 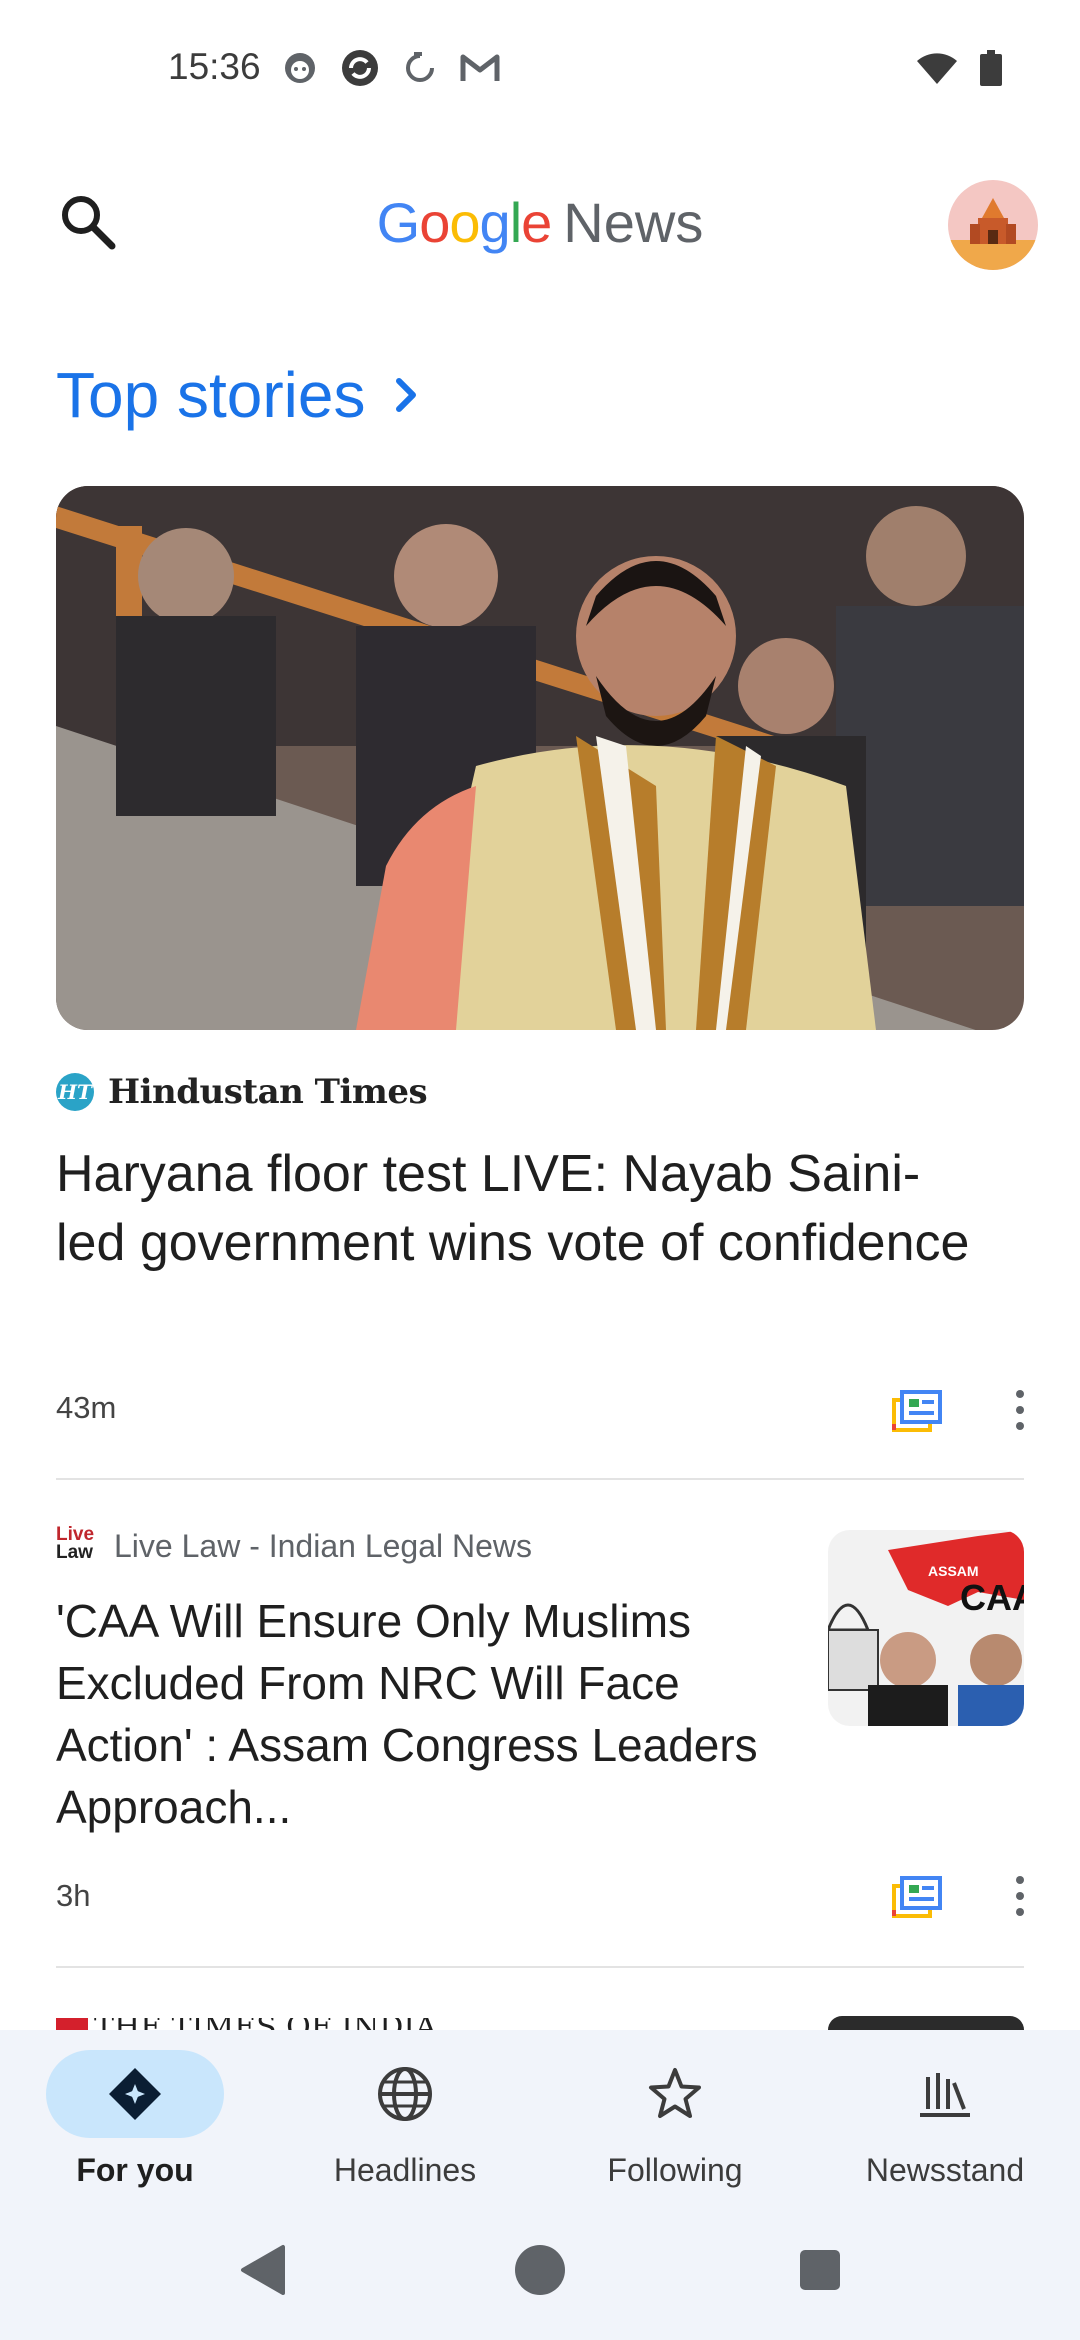 What do you see at coordinates (926, 1628) in the screenshot?
I see `story-thumbnail: ASSAM CAA` at bounding box center [926, 1628].